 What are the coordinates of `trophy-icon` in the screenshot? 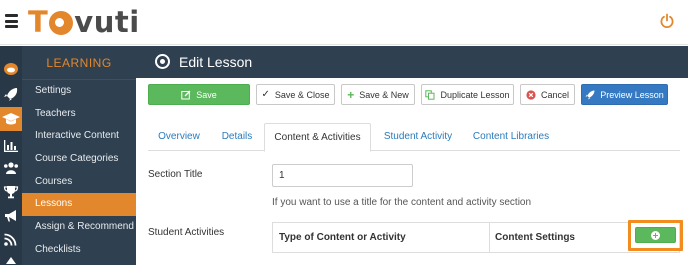 It's located at (11, 192).